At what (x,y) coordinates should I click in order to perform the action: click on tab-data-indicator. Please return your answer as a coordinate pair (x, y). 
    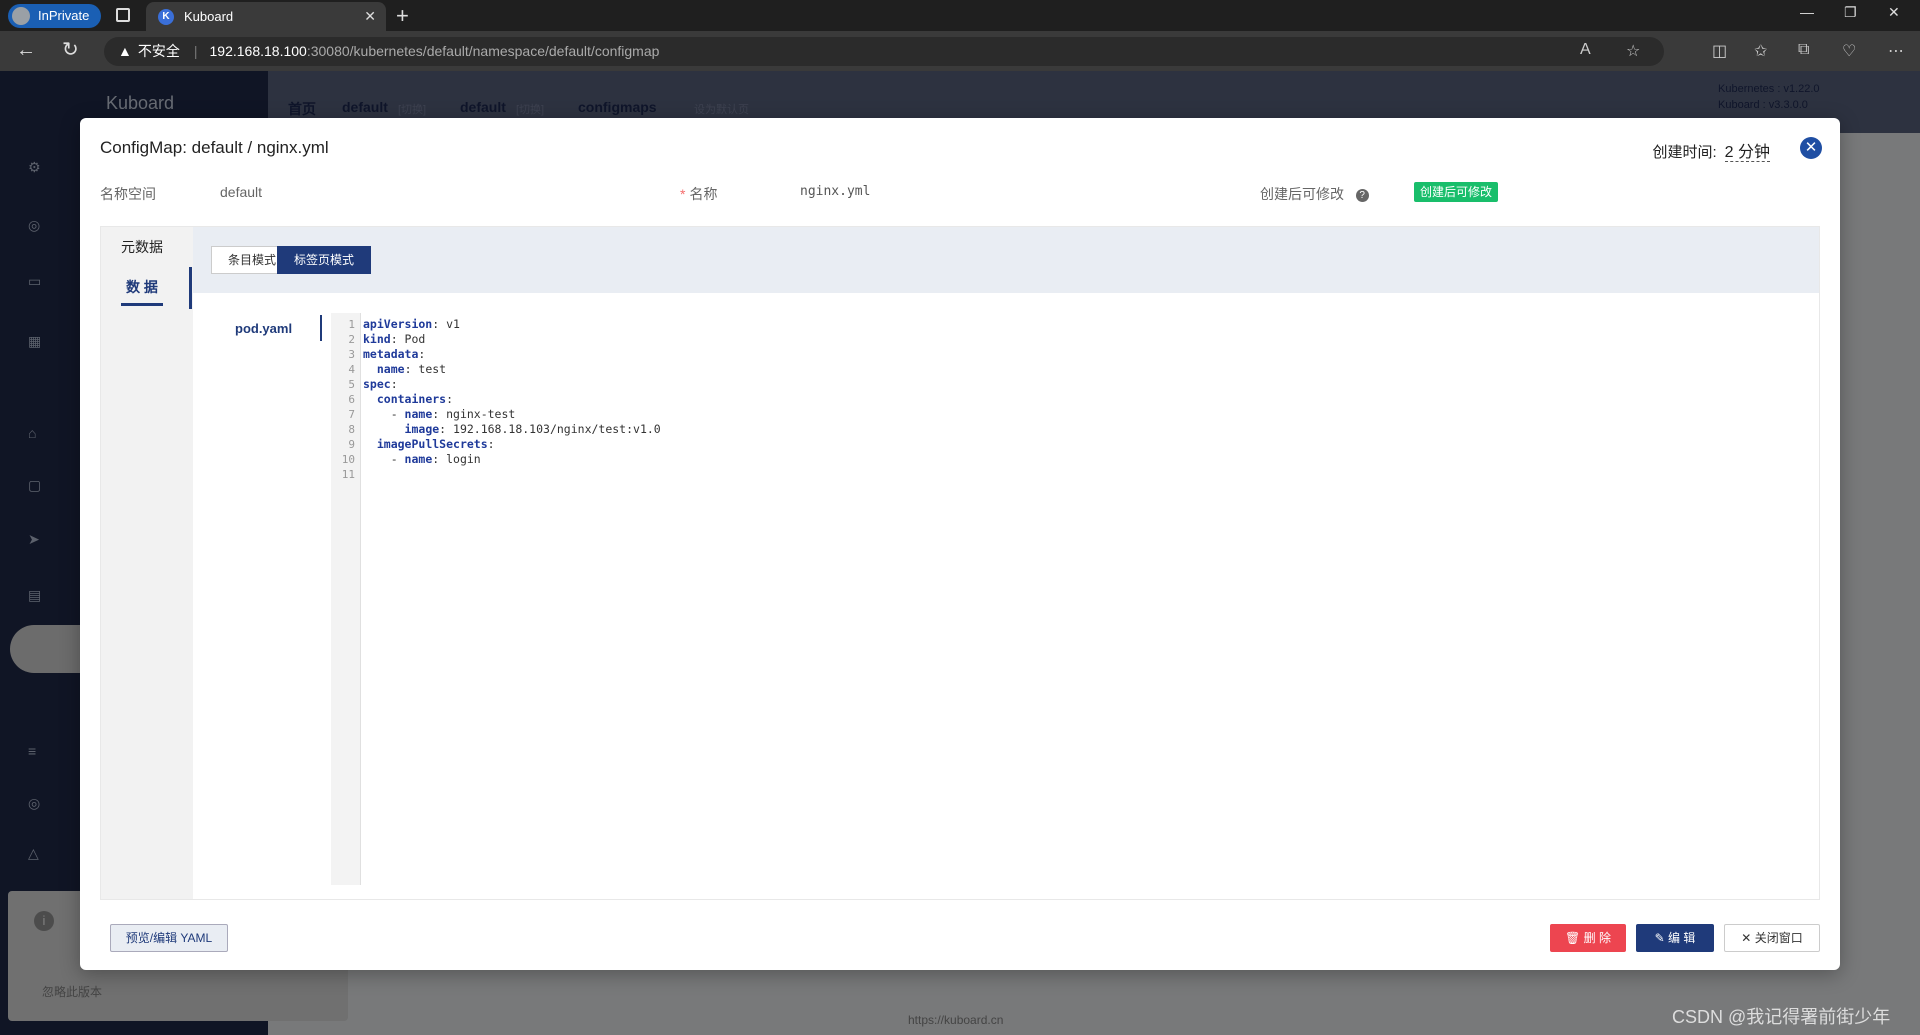
    Looking at the image, I should click on (190, 288).